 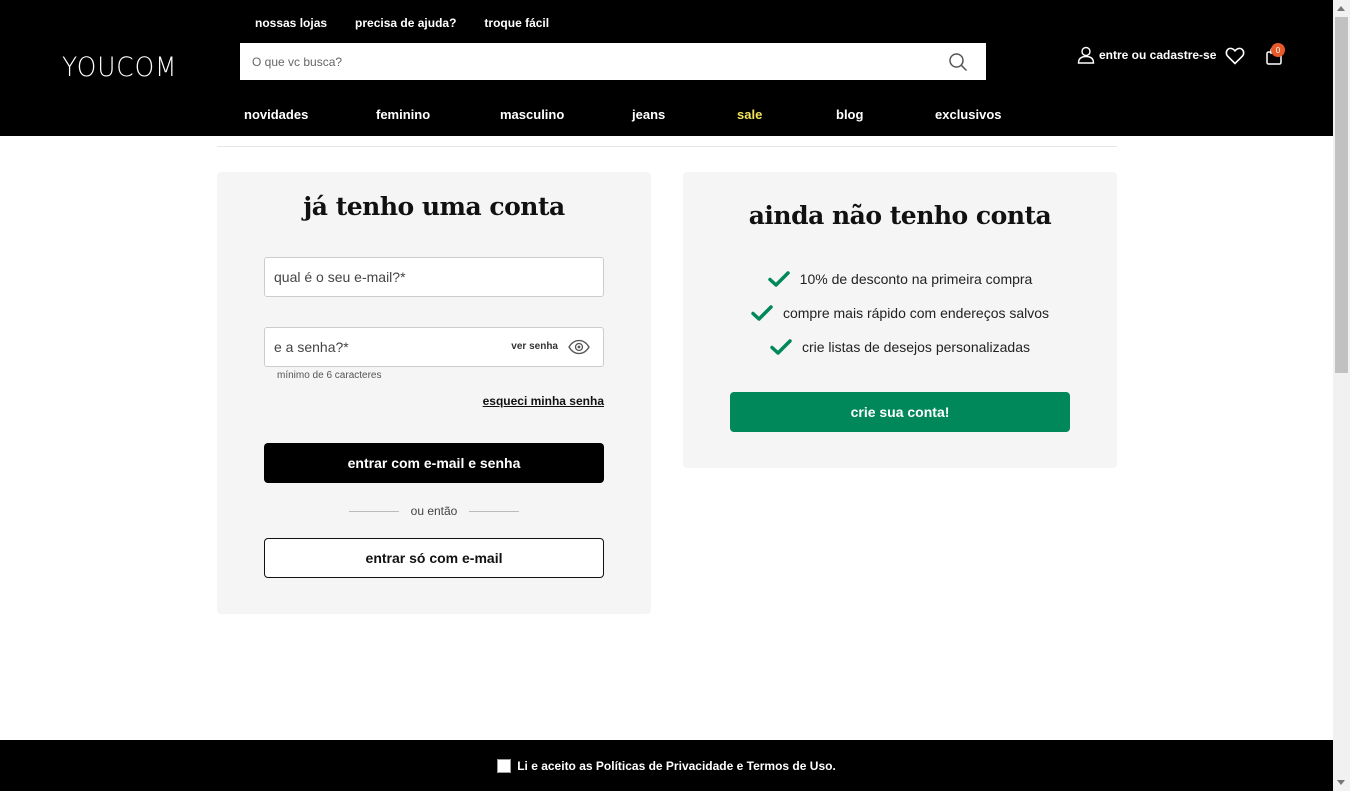 I want to click on search-icon, so click(x=958, y=62).